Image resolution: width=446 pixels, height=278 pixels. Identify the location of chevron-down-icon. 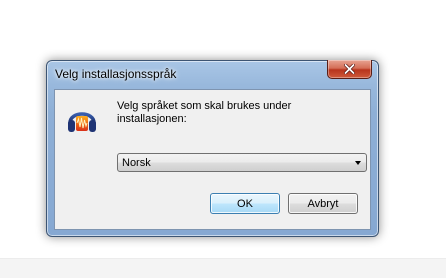
(358, 163).